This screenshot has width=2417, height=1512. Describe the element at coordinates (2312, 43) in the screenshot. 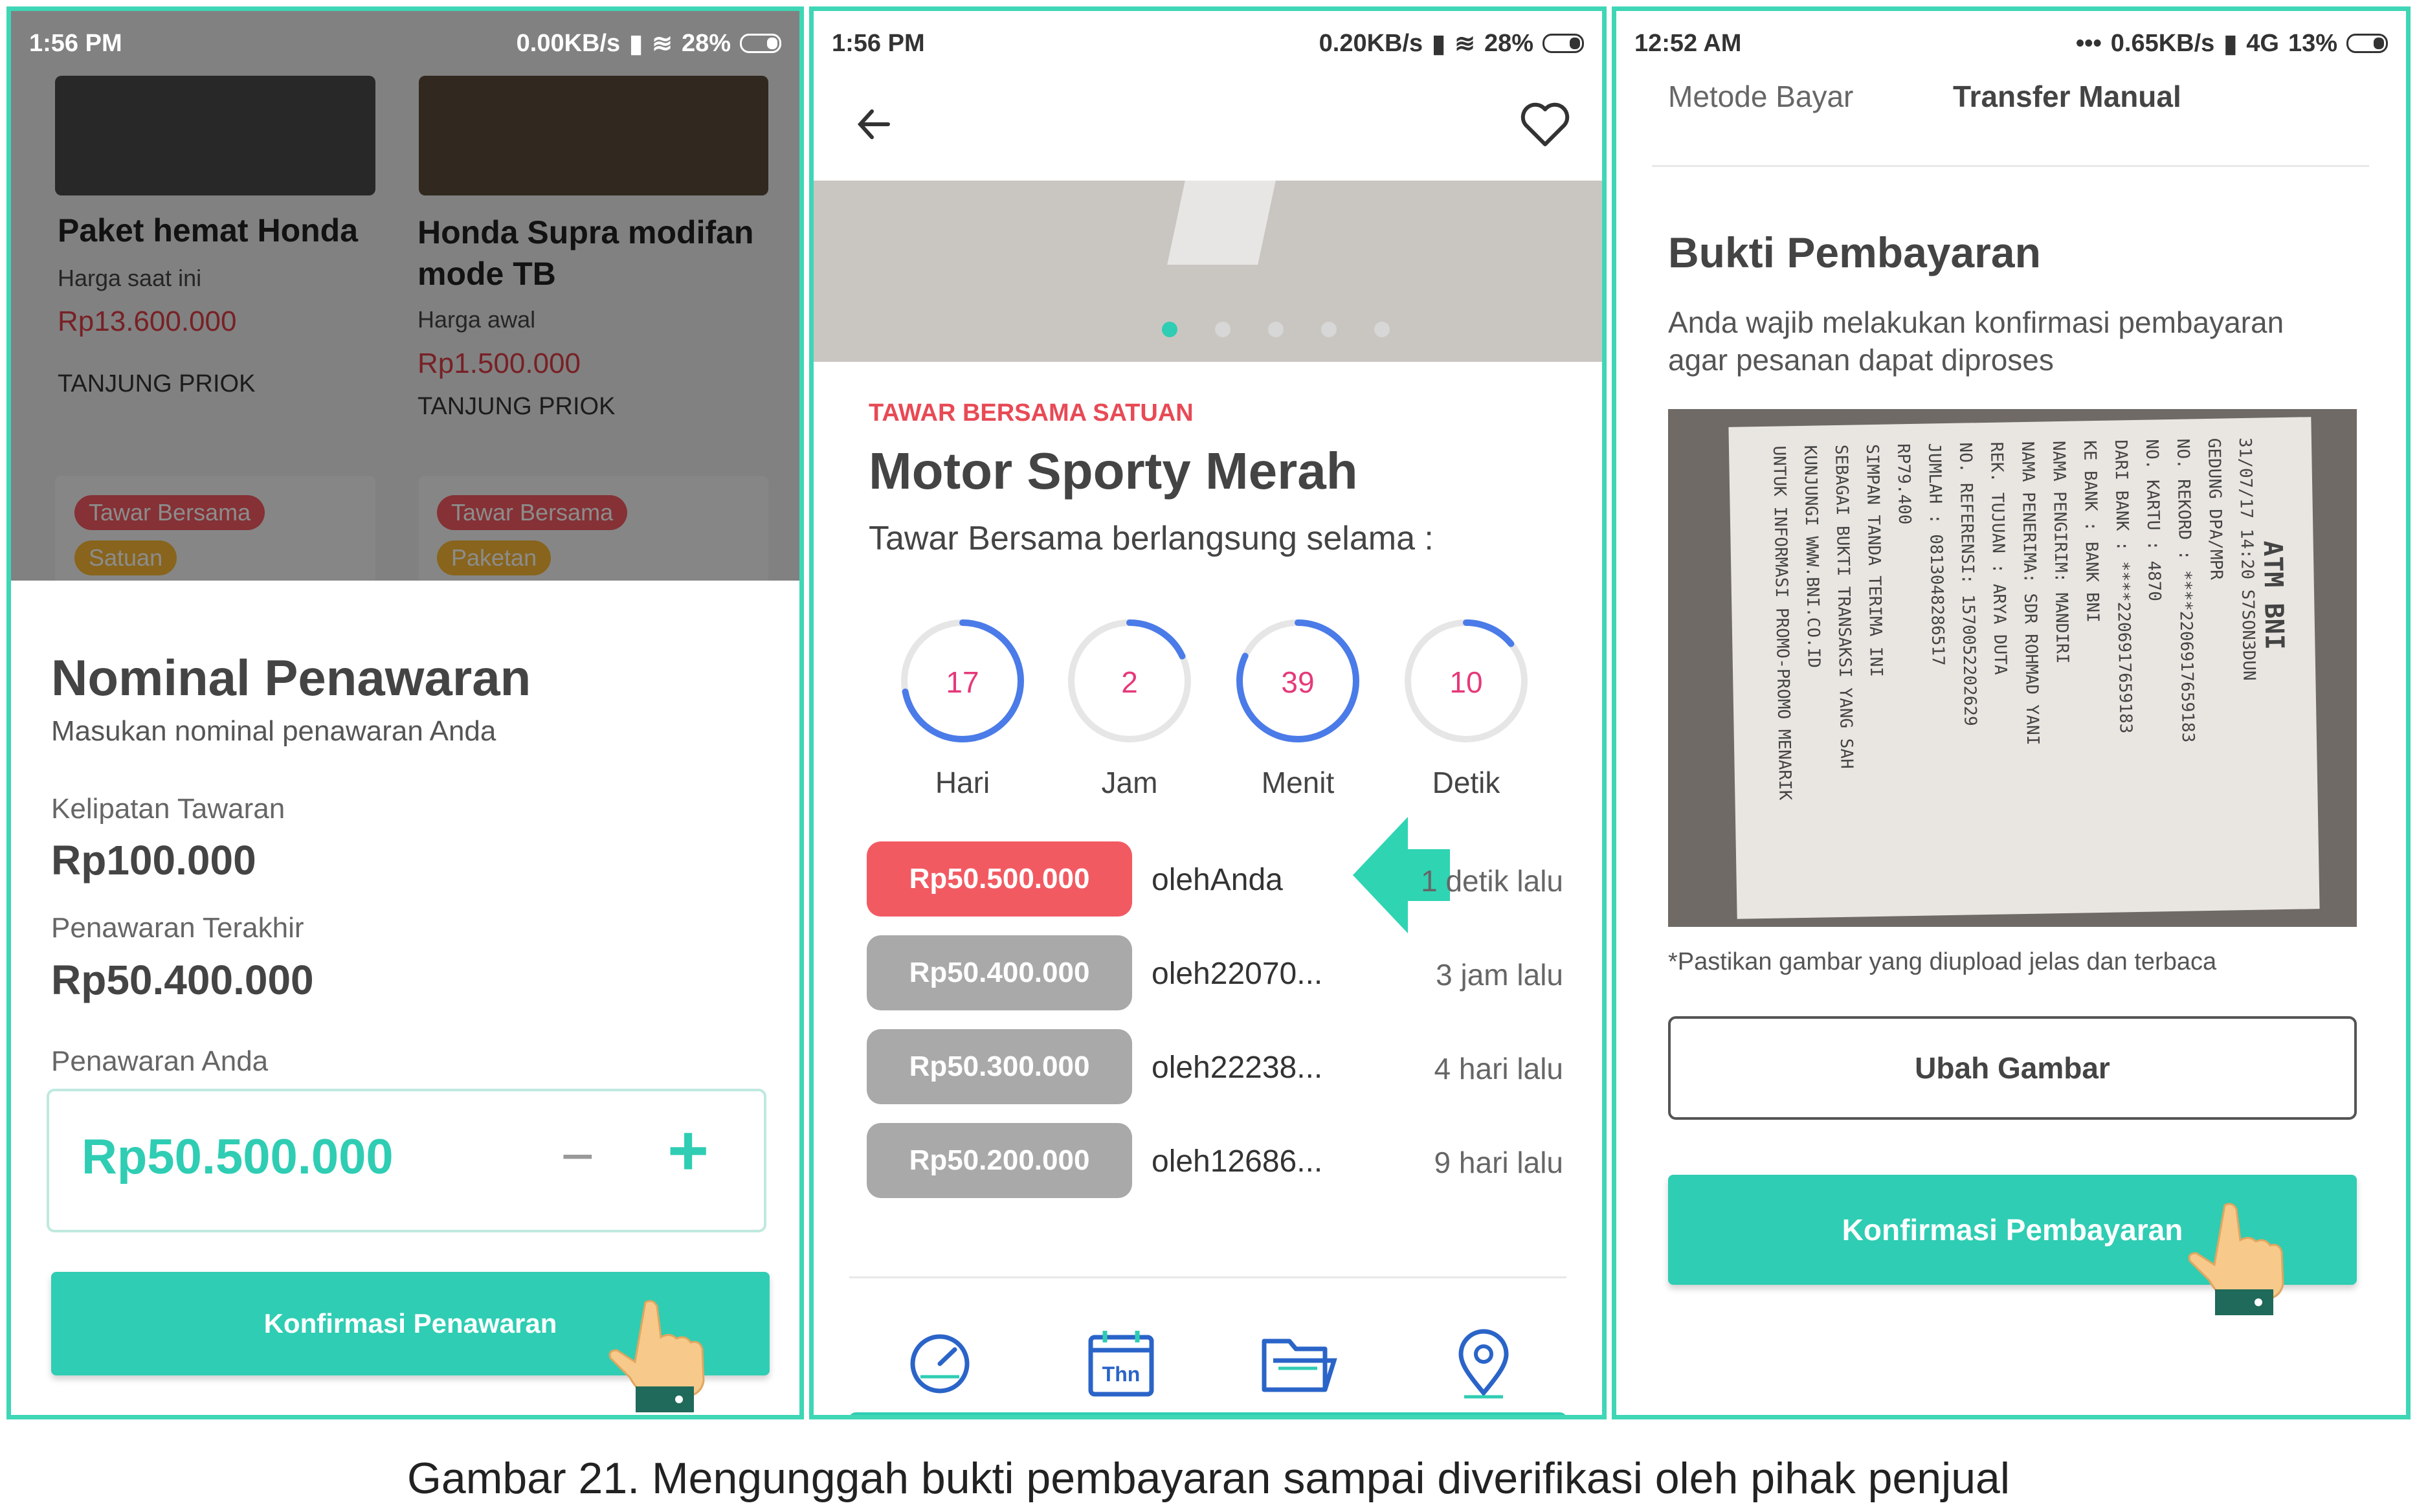

I see `battery-level: 13%` at that location.